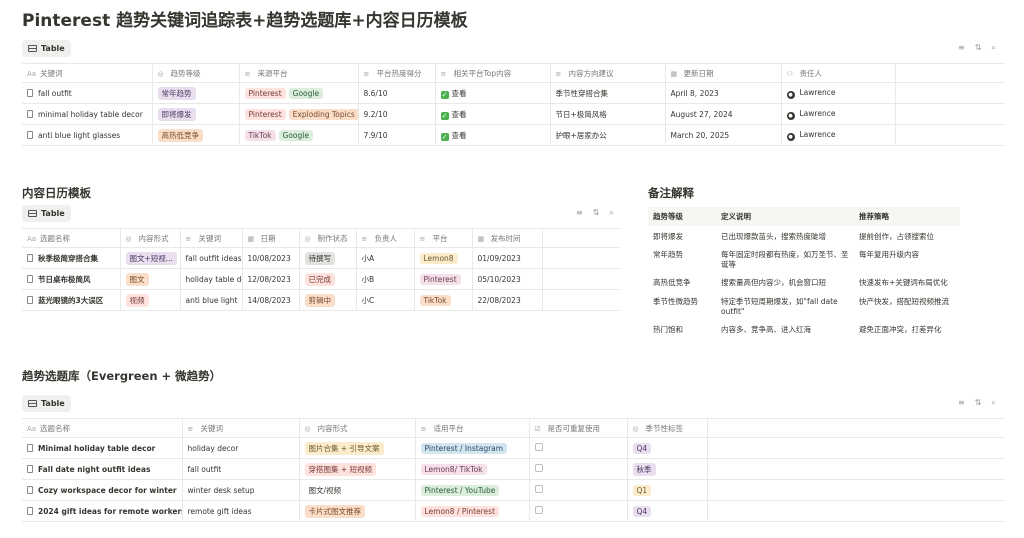 The height and width of the screenshot is (538, 1024). I want to click on col-platform: ≡ 适用平台, so click(472, 428).